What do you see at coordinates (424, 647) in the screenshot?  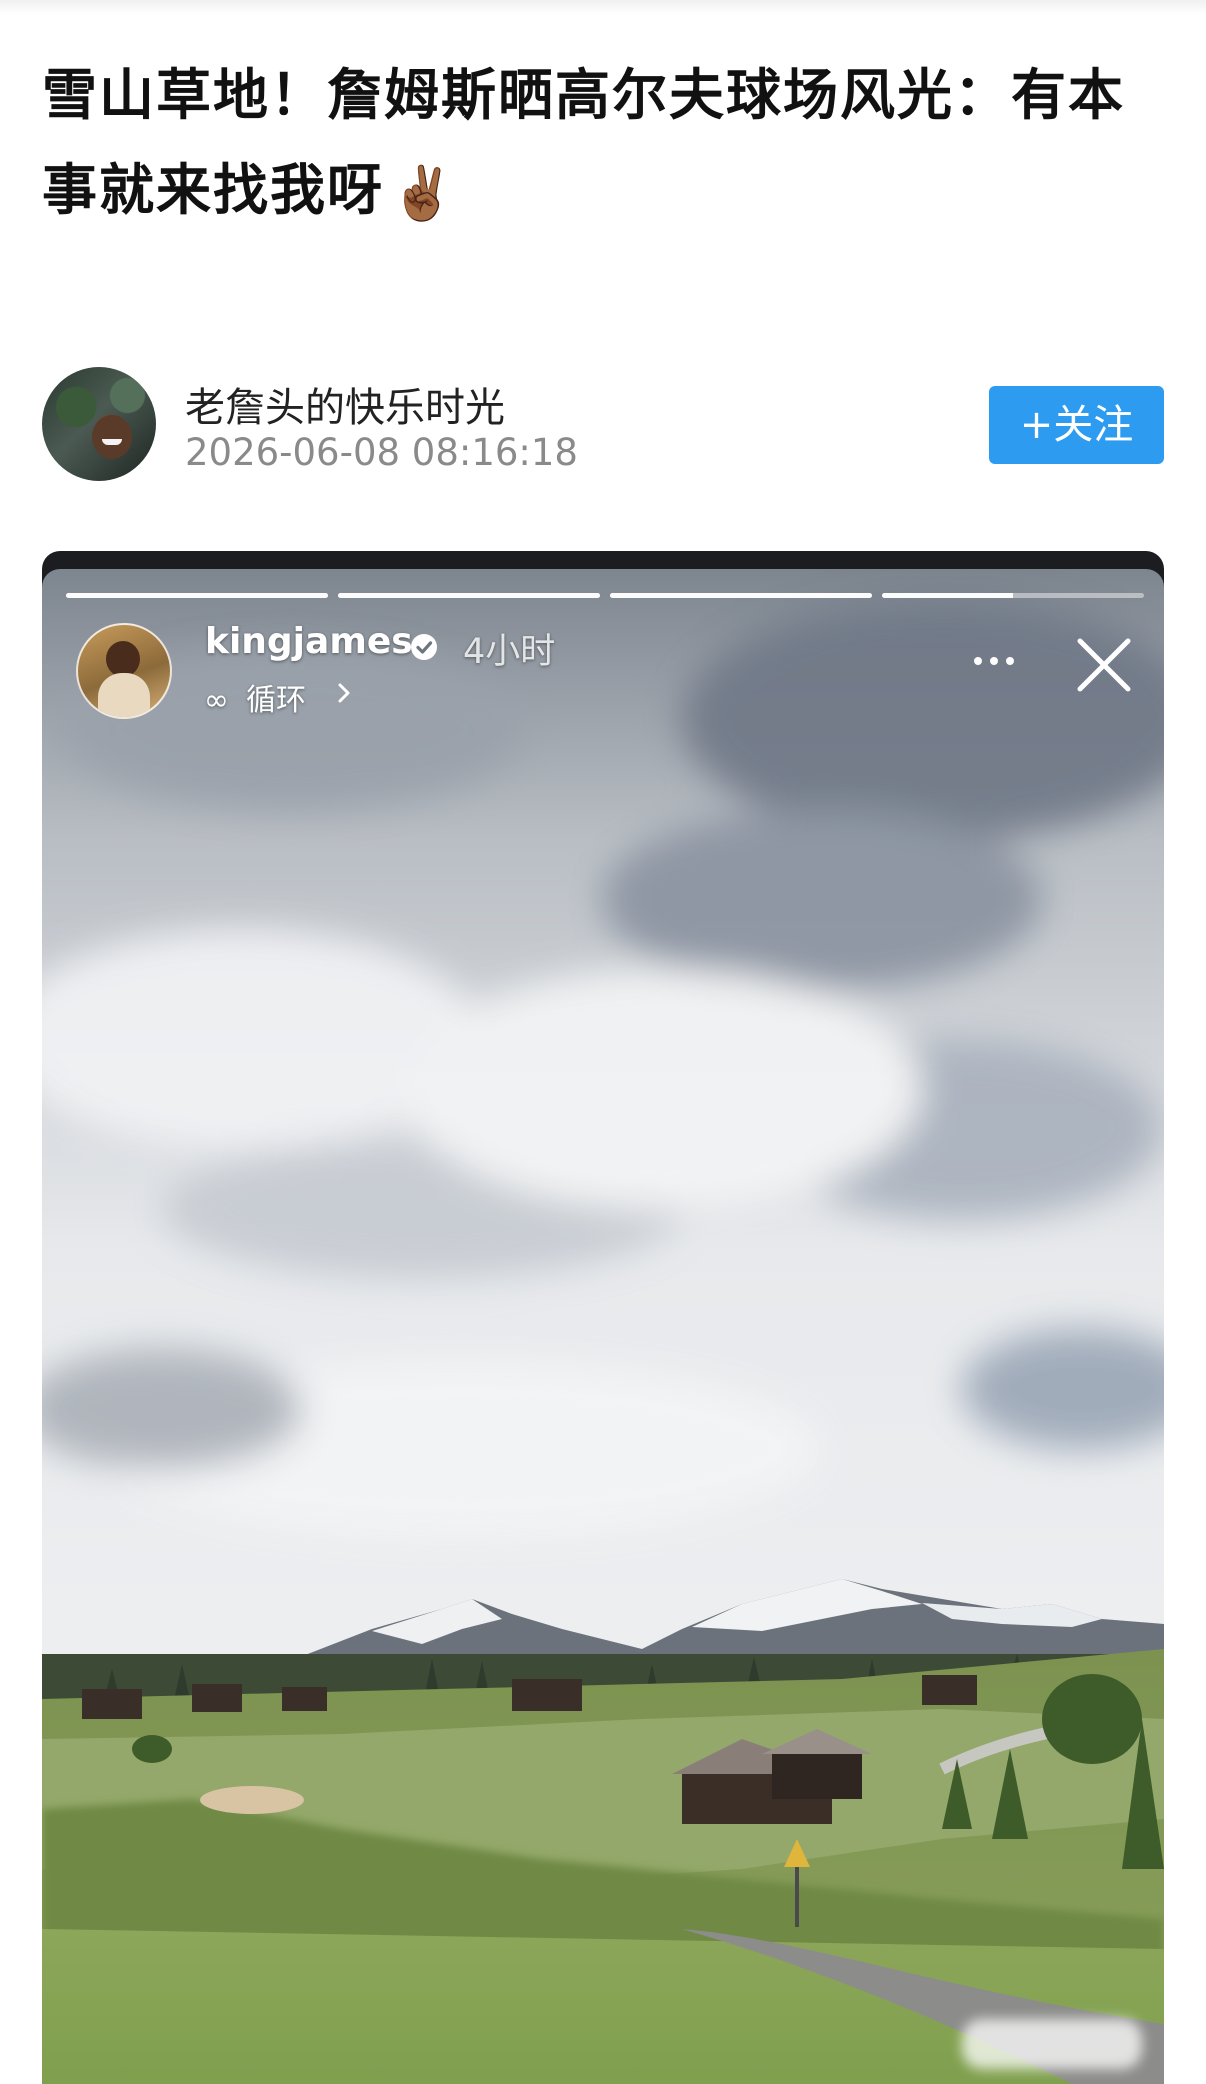 I see `verified-icon` at bounding box center [424, 647].